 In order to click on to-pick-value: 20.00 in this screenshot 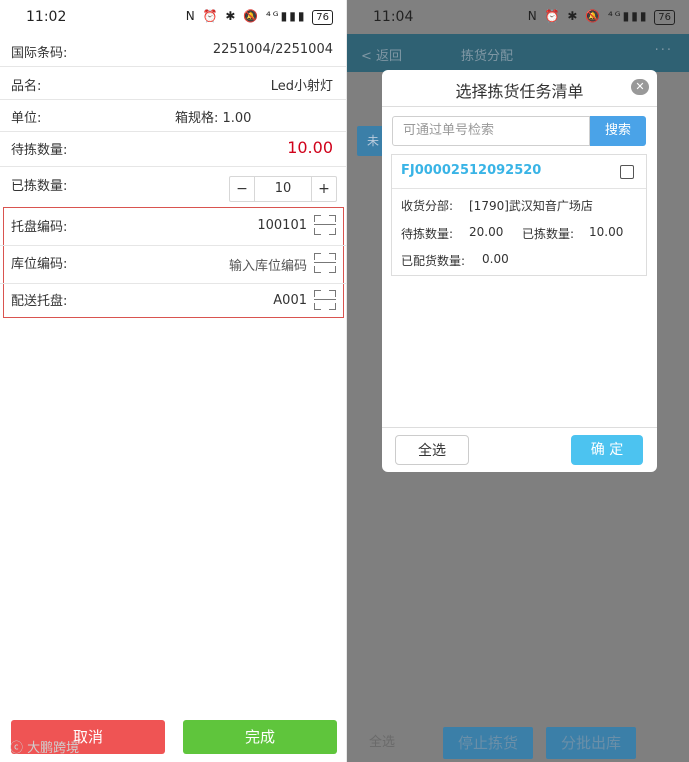, I will do `click(486, 232)`.